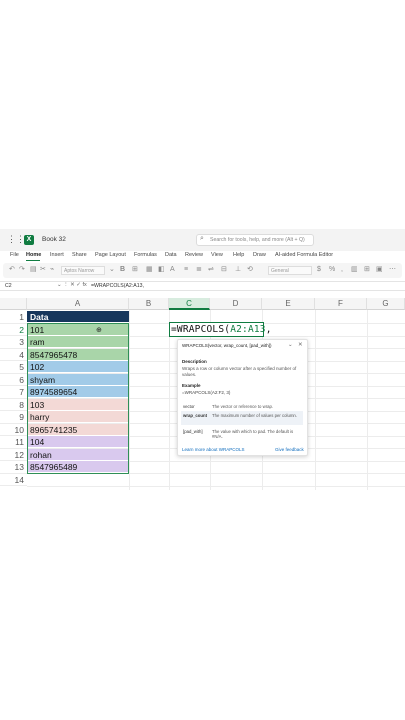 This screenshot has width=405, height=720. Describe the element at coordinates (13, 367) in the screenshot. I see `row-header: 5` at that location.